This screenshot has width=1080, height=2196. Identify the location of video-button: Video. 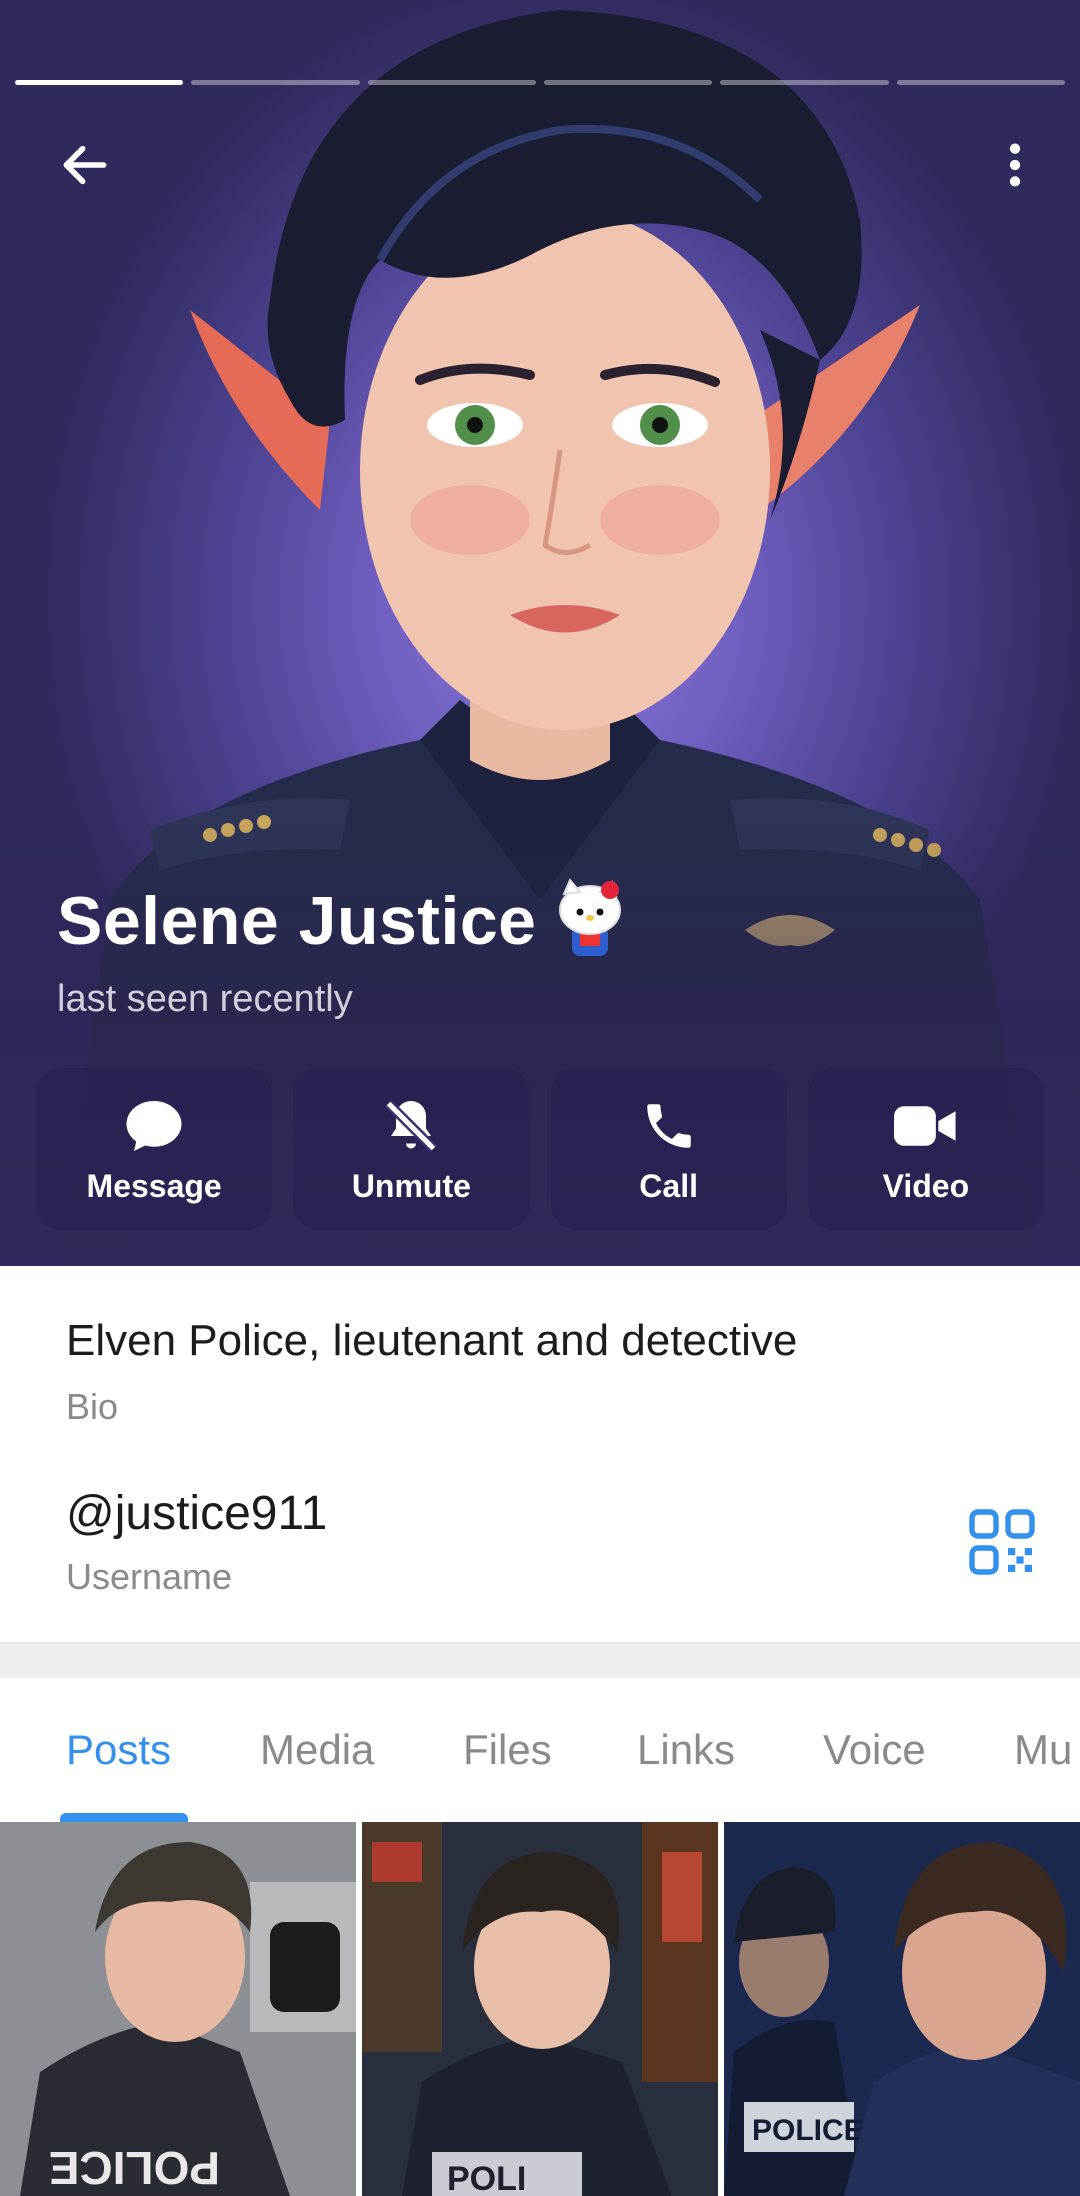
(925, 1149).